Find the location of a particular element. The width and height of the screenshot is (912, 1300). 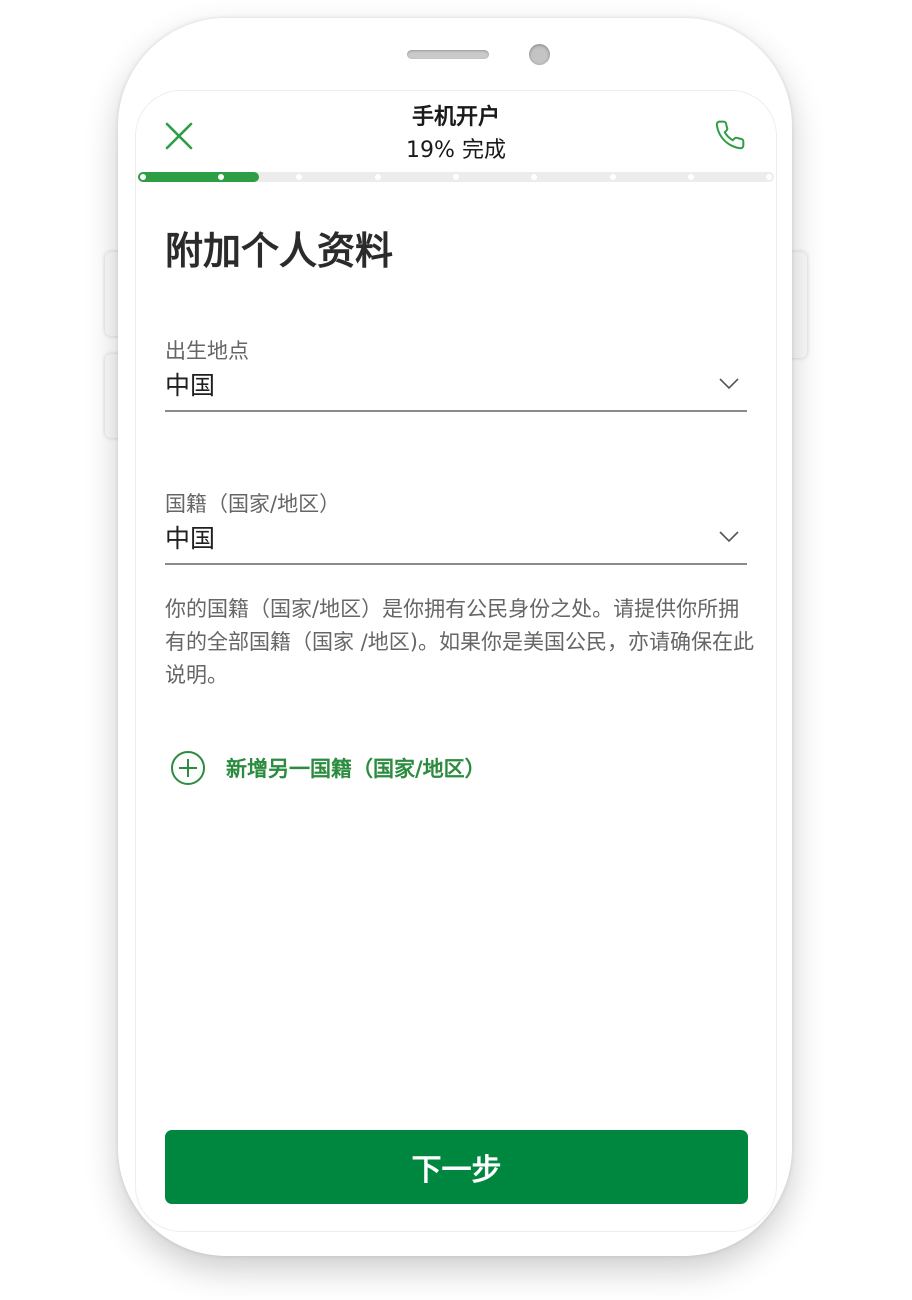

nationality-select: 国籍（国家/地区） 中国 is located at coordinates (456, 527).